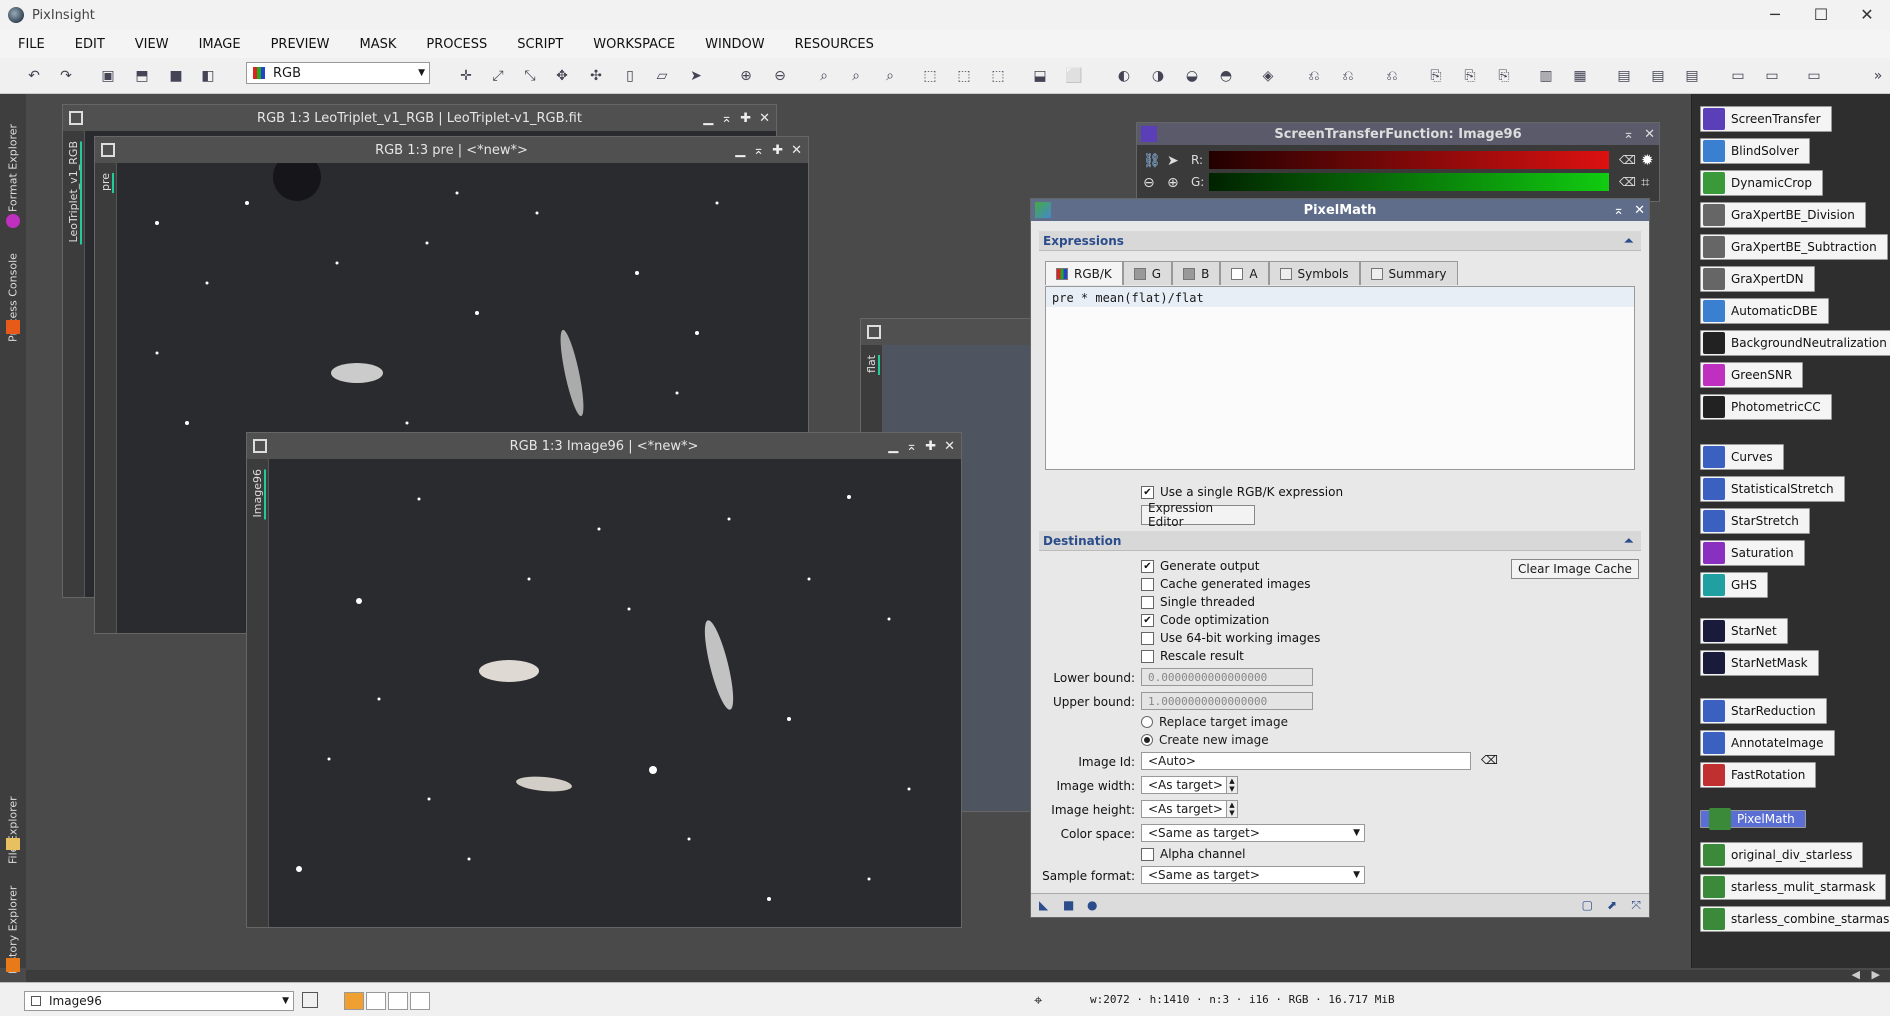 The width and height of the screenshot is (1890, 1016). I want to click on cascade-icon: ▤, so click(1658, 76).